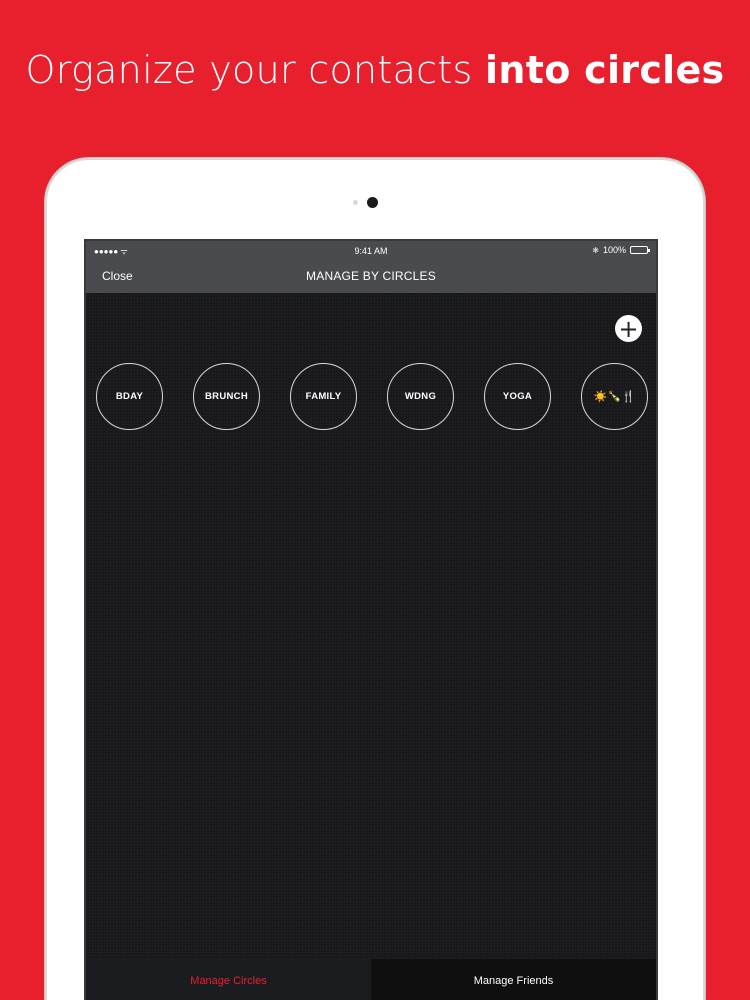  What do you see at coordinates (355, 202) in the screenshot?
I see `proximity-sensor` at bounding box center [355, 202].